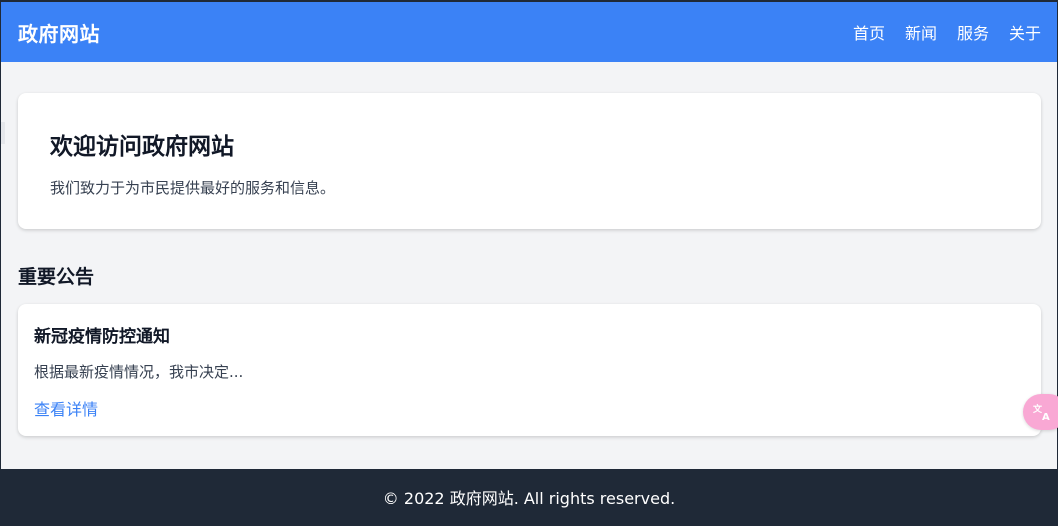 This screenshot has width=1058, height=526. I want to click on announcements-heading: 重要公告, so click(56, 277).